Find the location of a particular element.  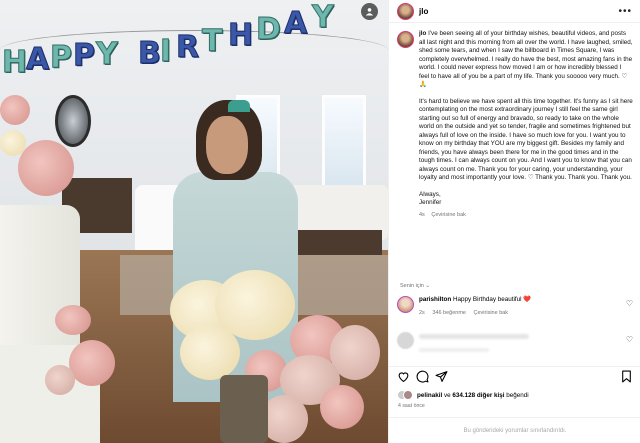

comment-row-blurred: ♡ is located at coordinates (515, 343).